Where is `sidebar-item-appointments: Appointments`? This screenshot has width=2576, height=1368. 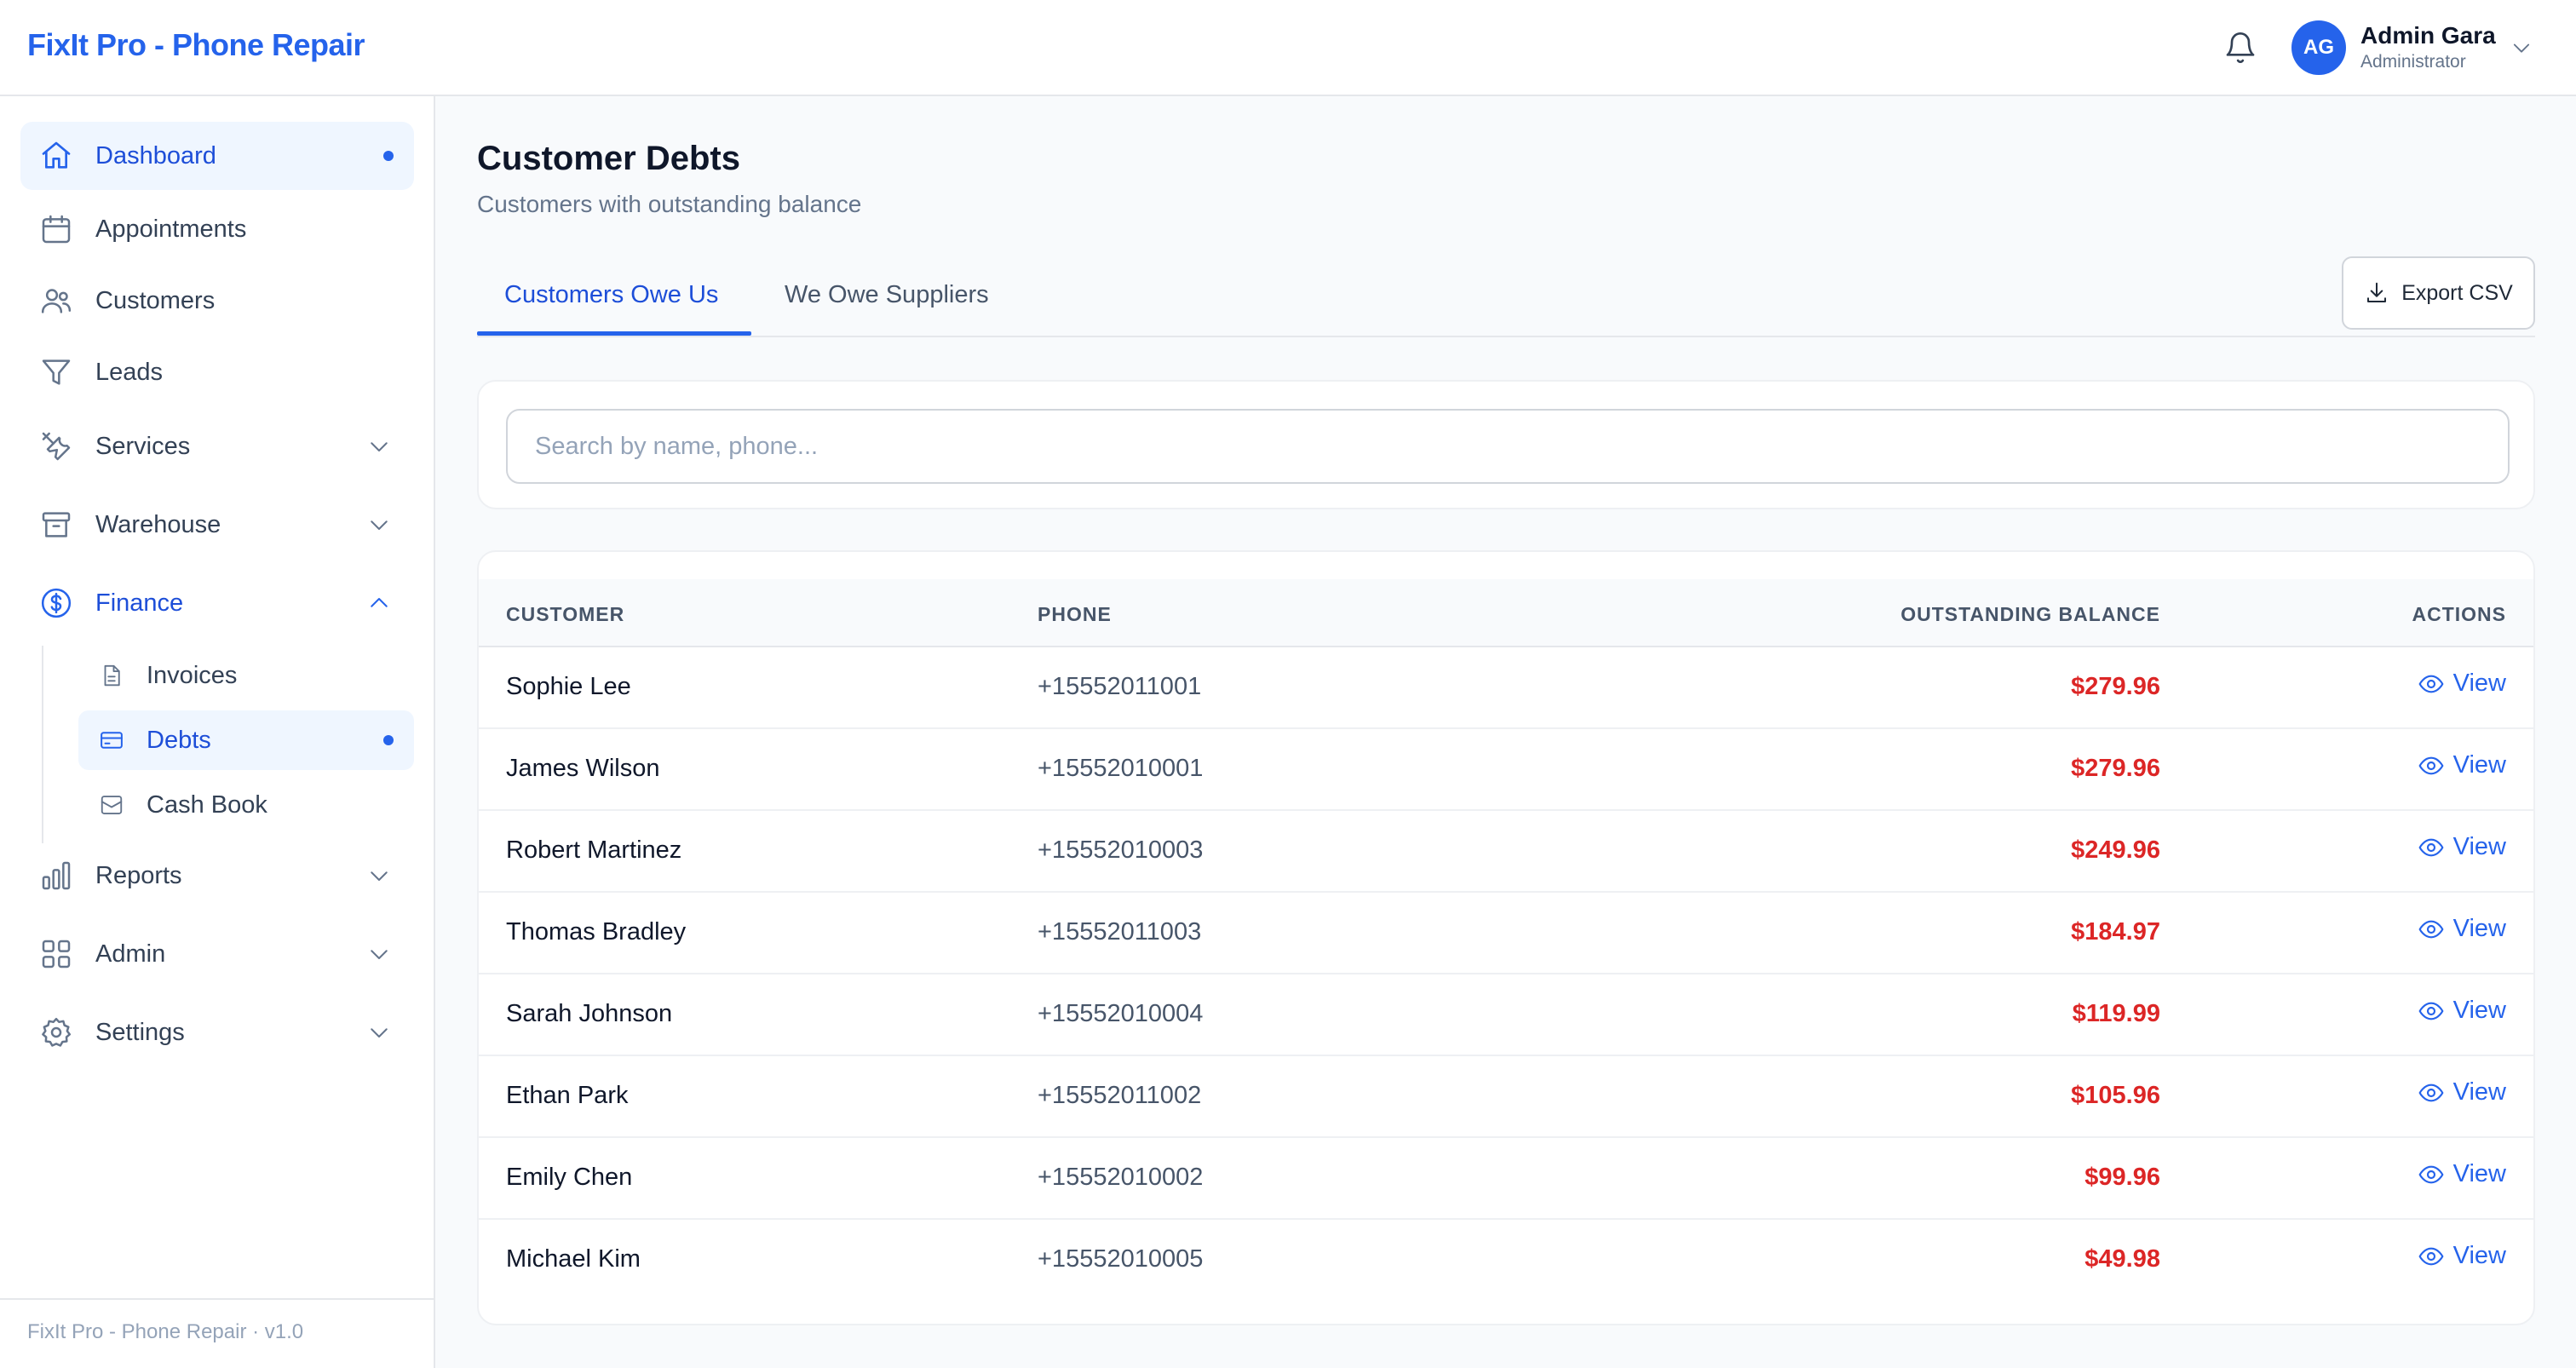 sidebar-item-appointments: Appointments is located at coordinates (217, 229).